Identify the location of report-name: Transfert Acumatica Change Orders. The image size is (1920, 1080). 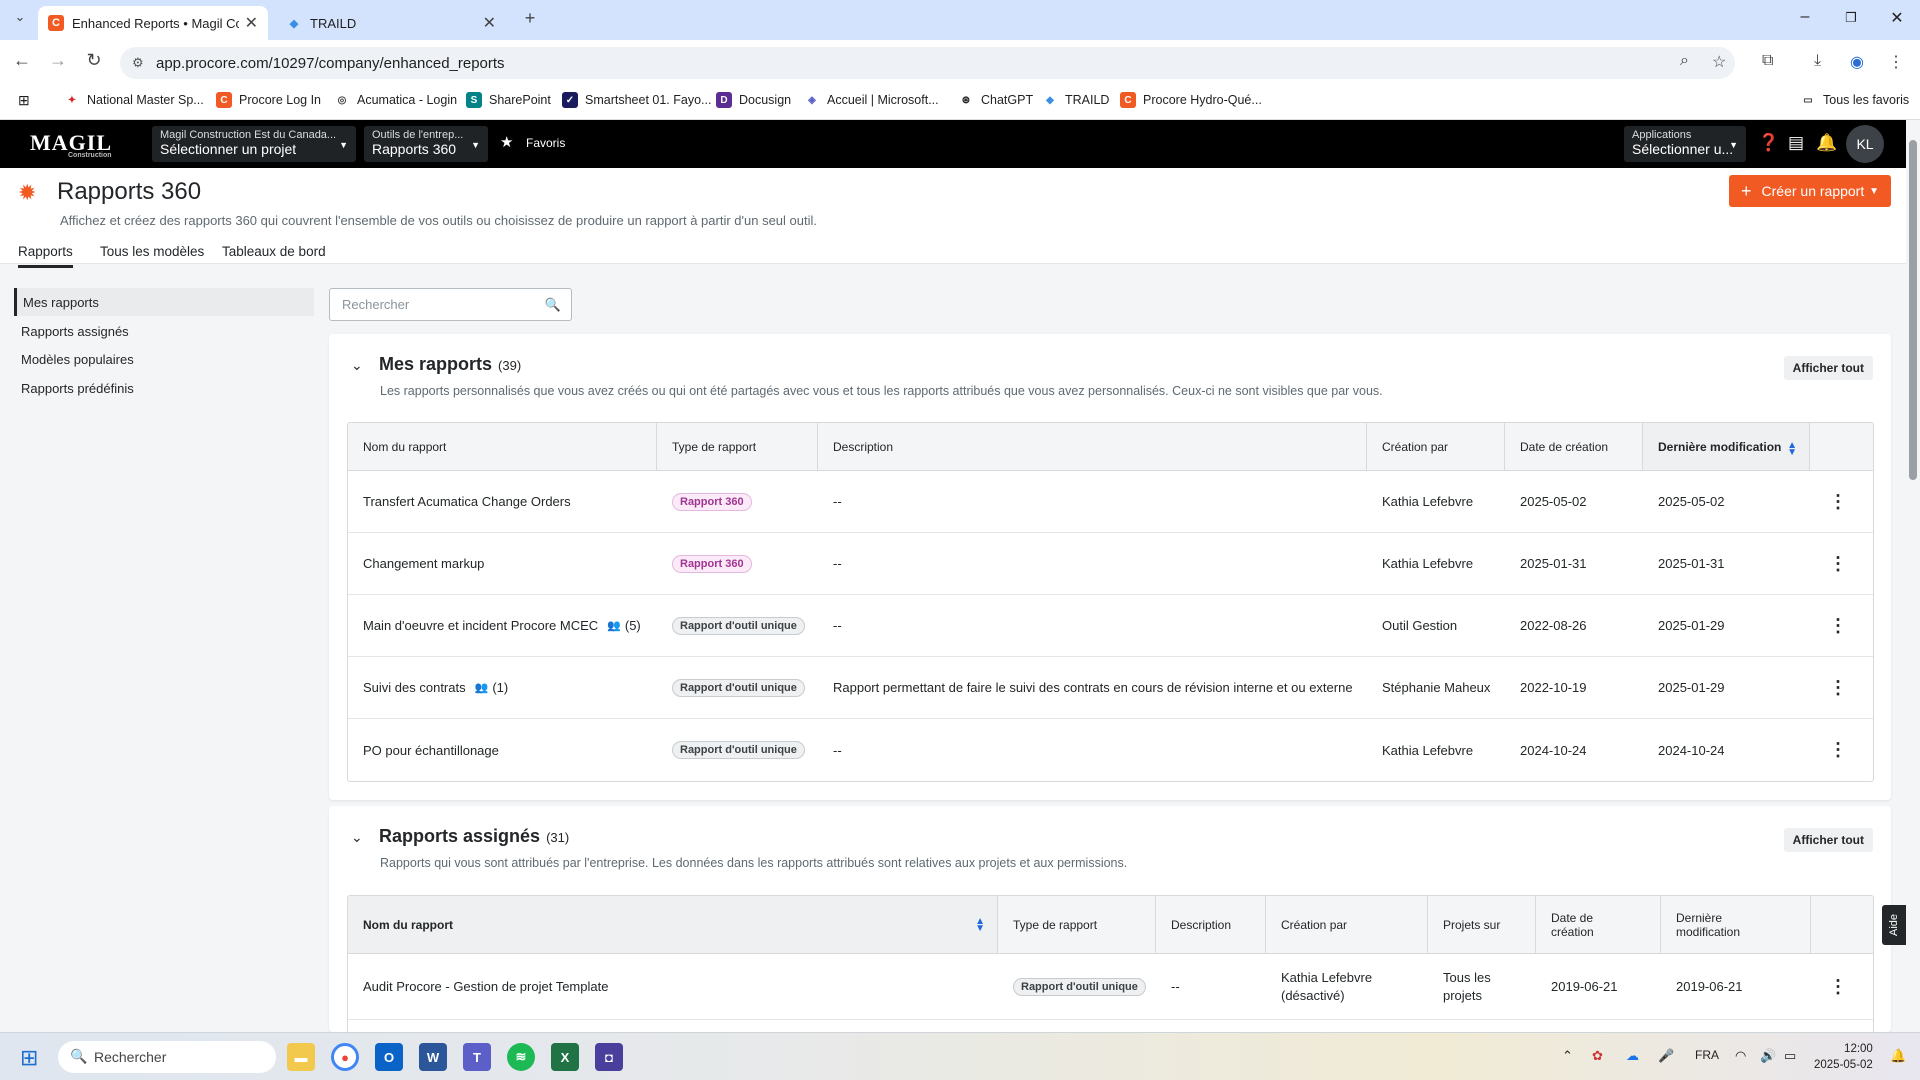
(459, 501).